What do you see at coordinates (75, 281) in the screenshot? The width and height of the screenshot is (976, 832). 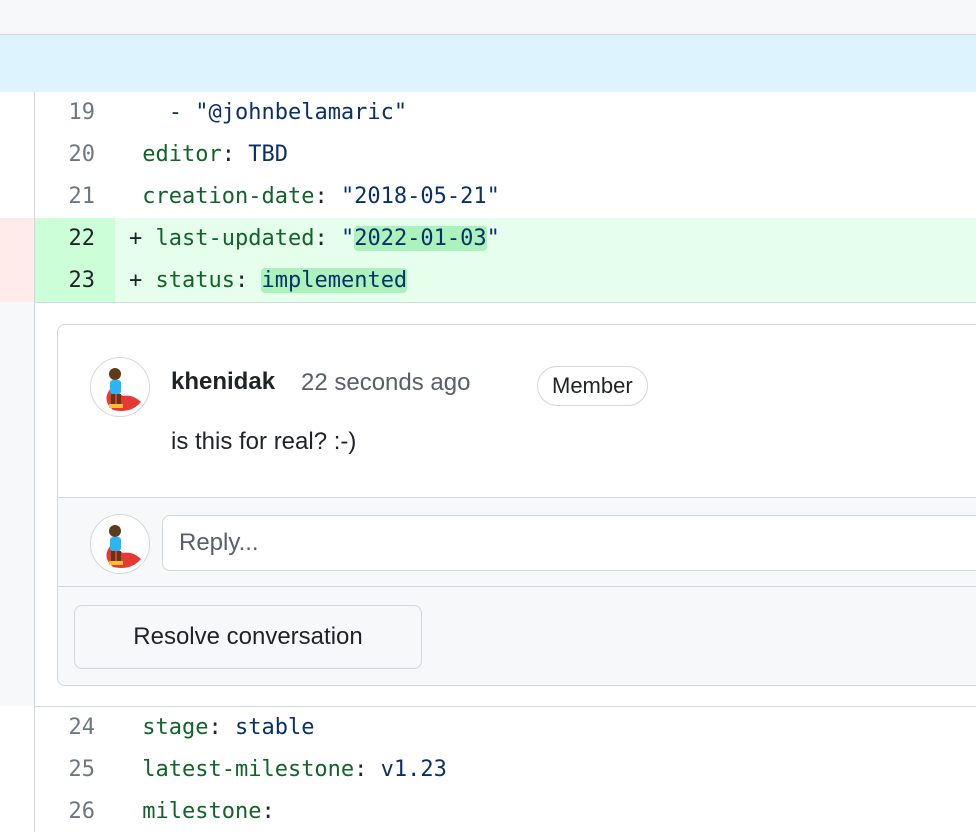 I see `line-number: 23` at bounding box center [75, 281].